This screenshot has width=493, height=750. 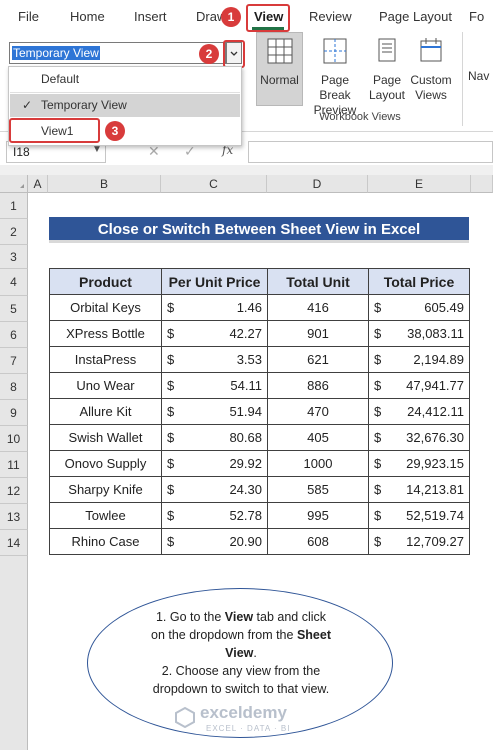 I want to click on column-header-f, so click(x=482, y=184).